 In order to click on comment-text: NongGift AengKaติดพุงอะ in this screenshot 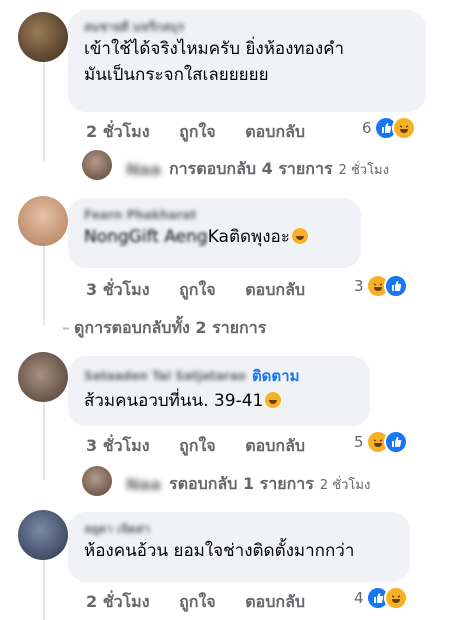, I will do `click(215, 237)`.